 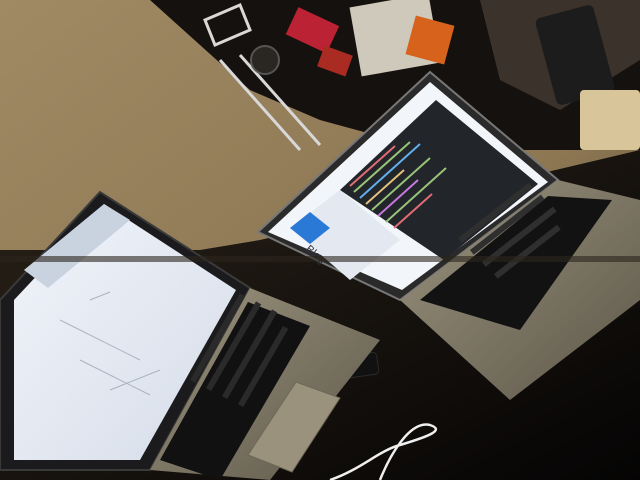 What do you see at coordinates (320, 259) in the screenshot?
I see `image-seam` at bounding box center [320, 259].